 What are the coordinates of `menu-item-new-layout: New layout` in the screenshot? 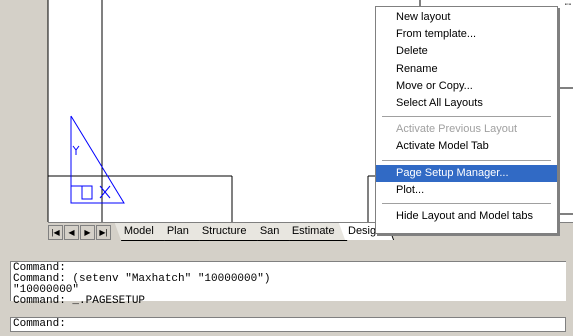 It's located at (466, 17).